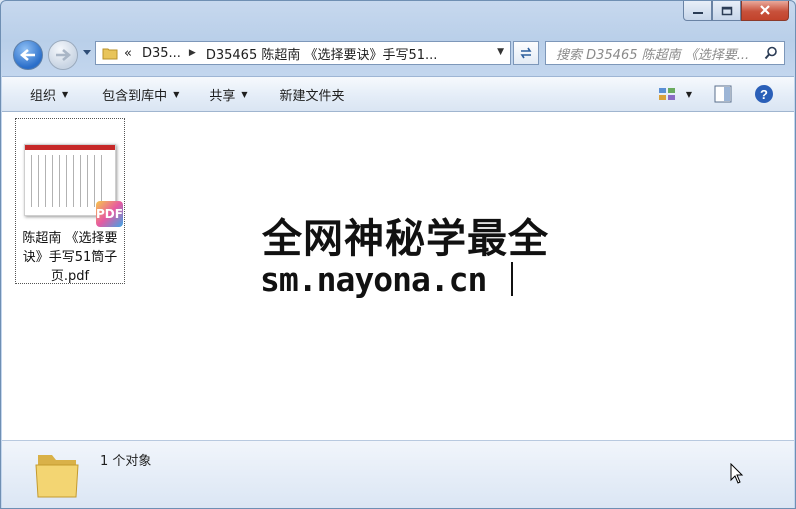 This screenshot has height=509, width=796. I want to click on share-label: 共享, so click(222, 96).